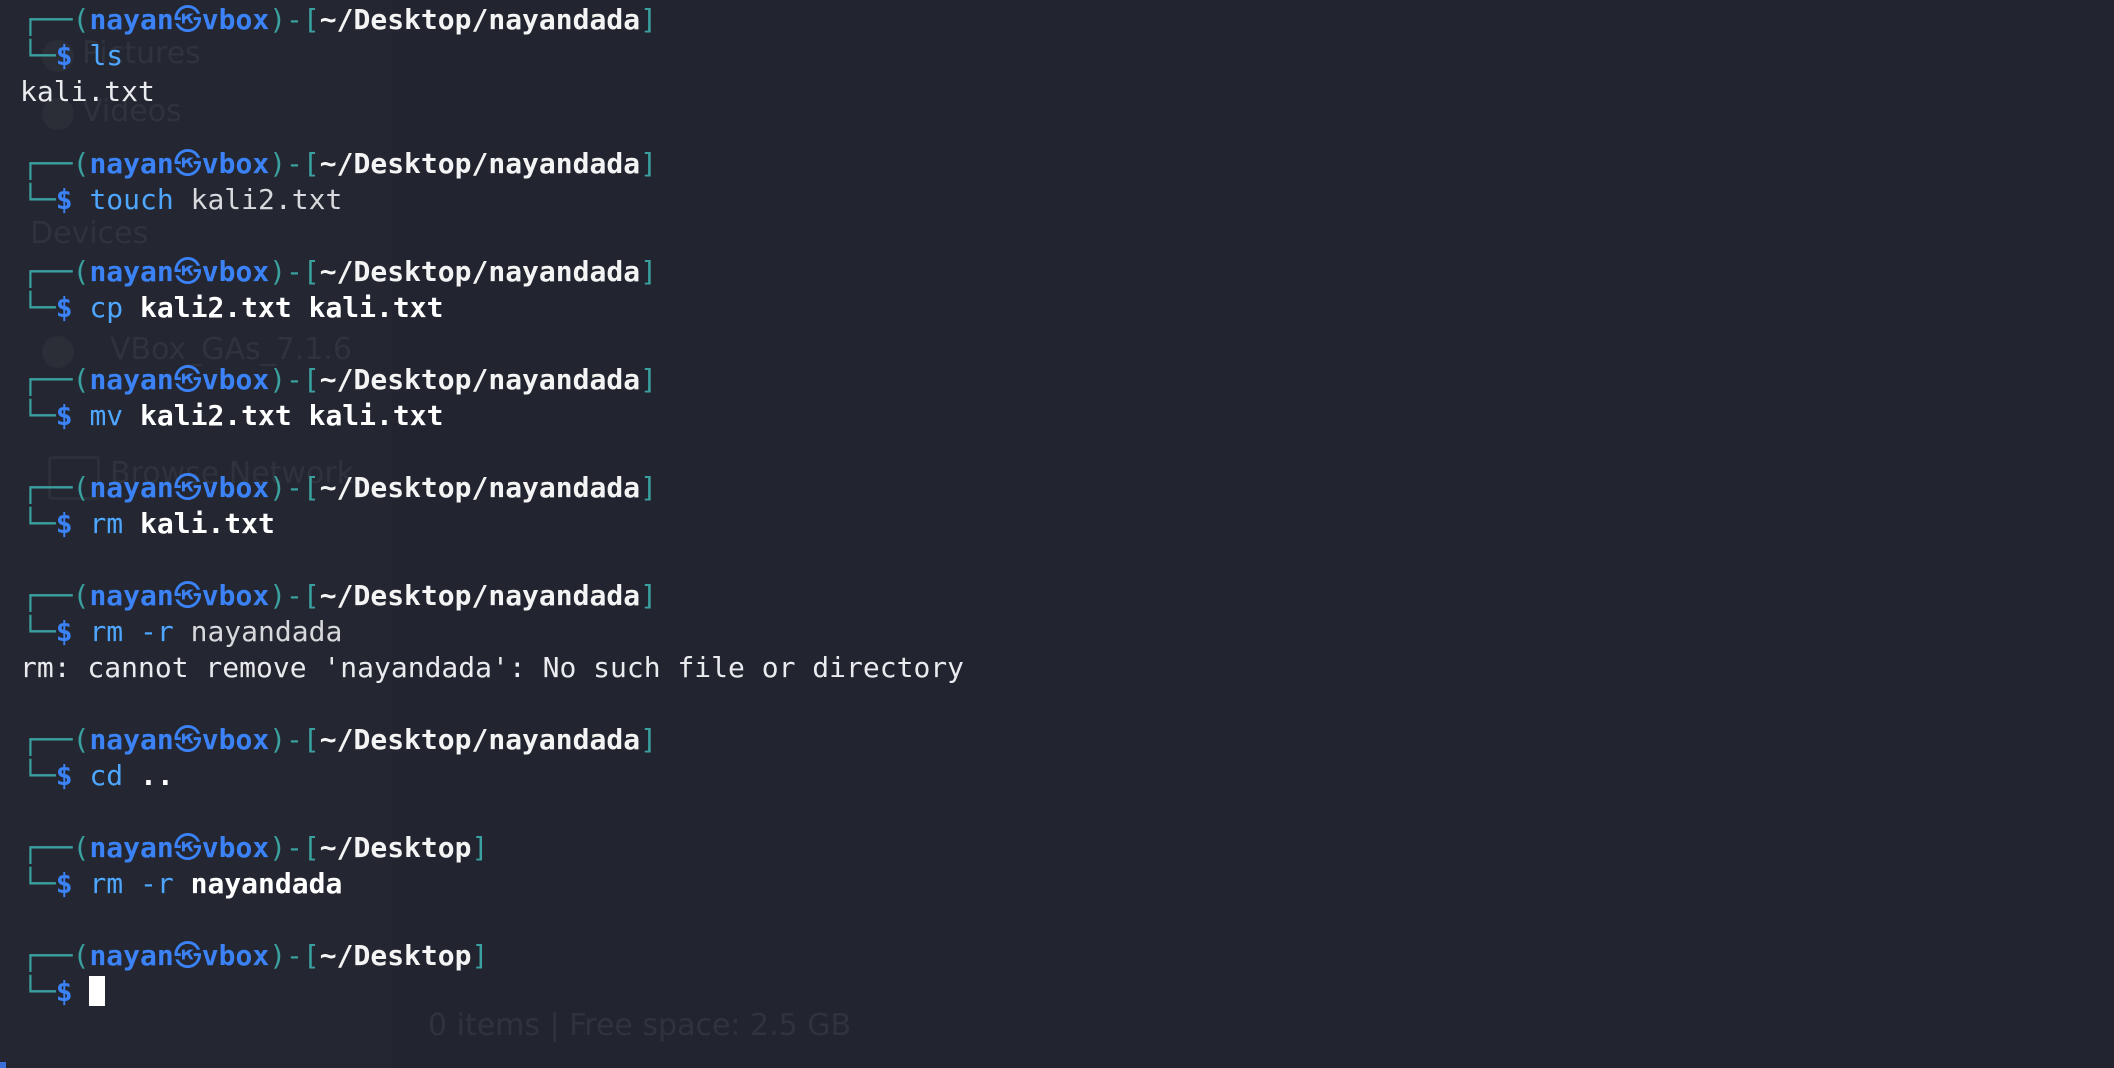 This screenshot has width=2114, height=1068. I want to click on command-argument: .., so click(157, 775).